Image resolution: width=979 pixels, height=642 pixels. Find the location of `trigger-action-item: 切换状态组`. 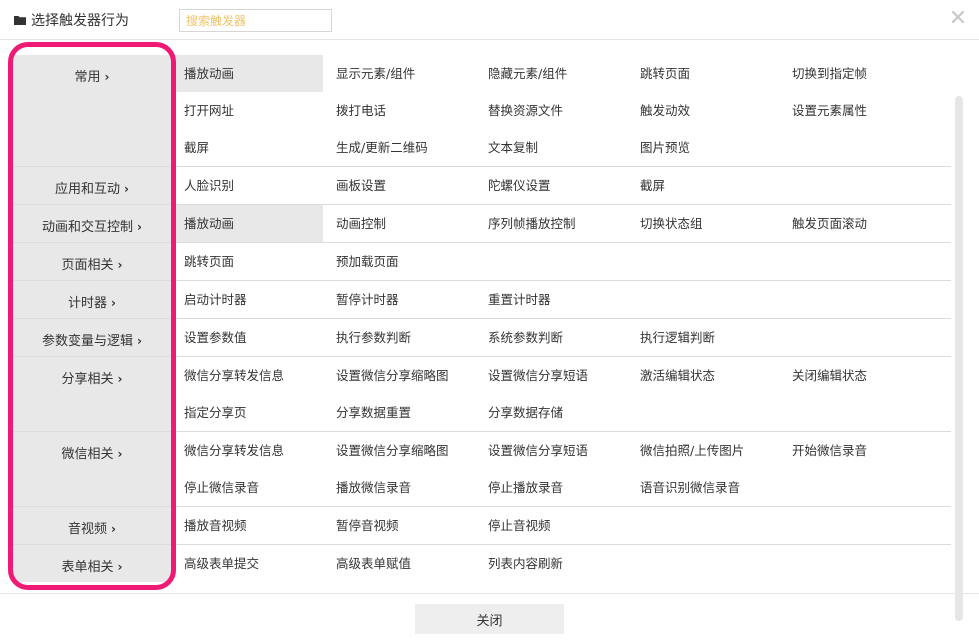

trigger-action-item: 切换状态组 is located at coordinates (703, 223).